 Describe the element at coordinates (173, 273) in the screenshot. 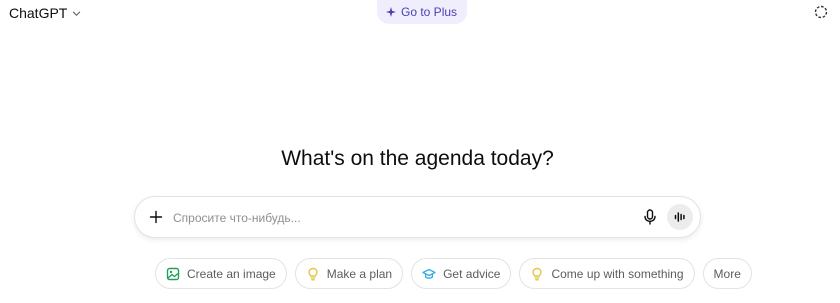

I see `image-icon` at that location.